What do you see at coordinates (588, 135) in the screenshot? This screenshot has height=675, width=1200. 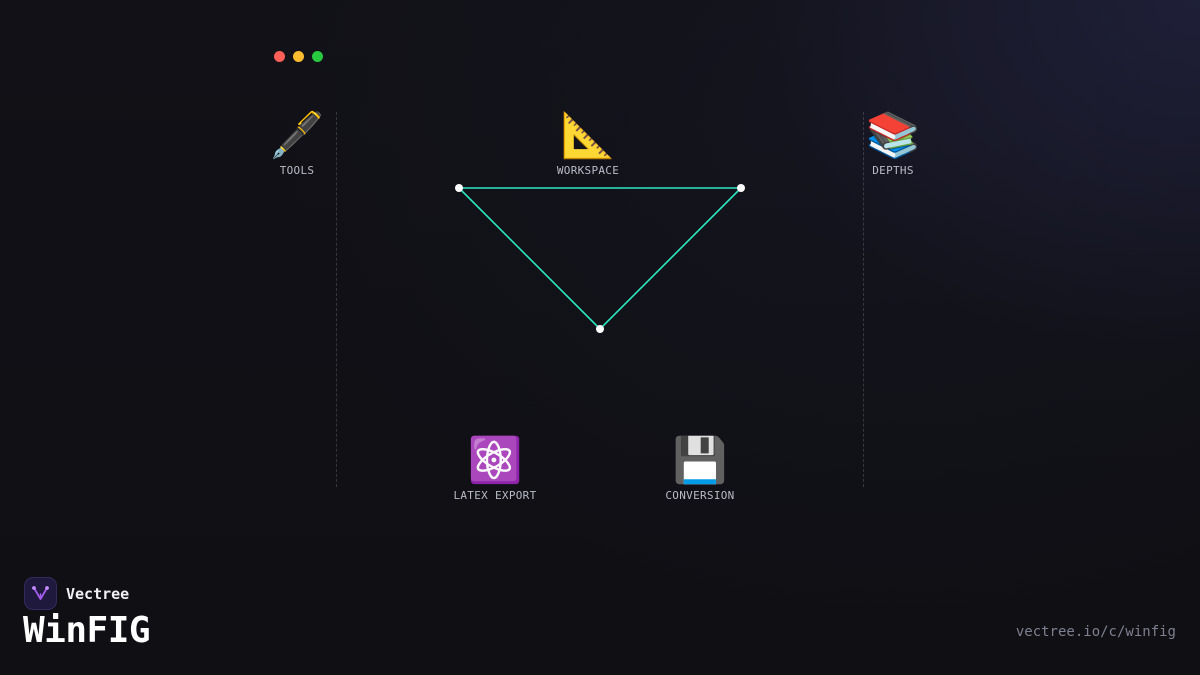 I see `triangular-ruler-icon: 📐` at bounding box center [588, 135].